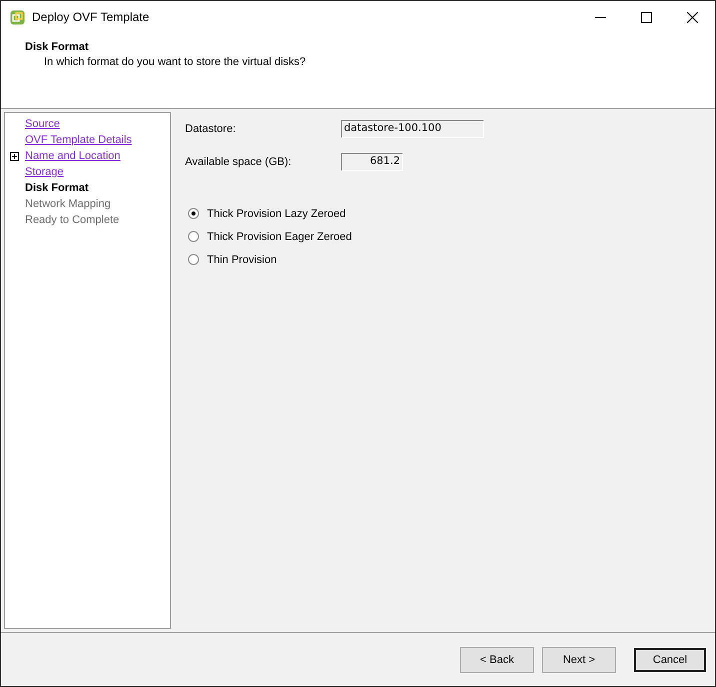  What do you see at coordinates (17, 17) in the screenshot?
I see `app-logo-icon` at bounding box center [17, 17].